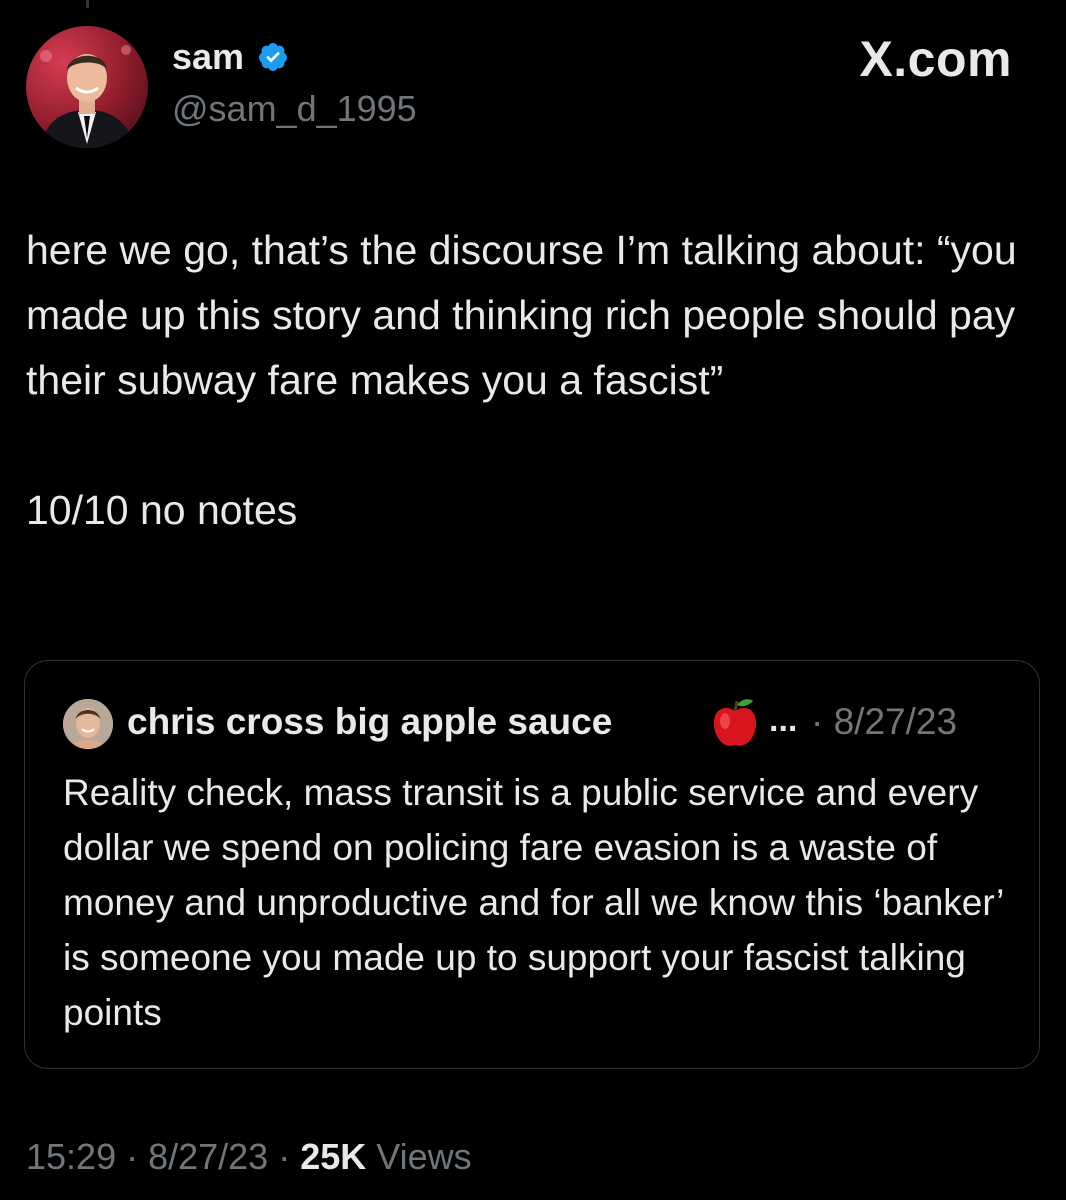  Describe the element at coordinates (294, 83) in the screenshot. I see `author-names: sam @sam_d_1995` at that location.